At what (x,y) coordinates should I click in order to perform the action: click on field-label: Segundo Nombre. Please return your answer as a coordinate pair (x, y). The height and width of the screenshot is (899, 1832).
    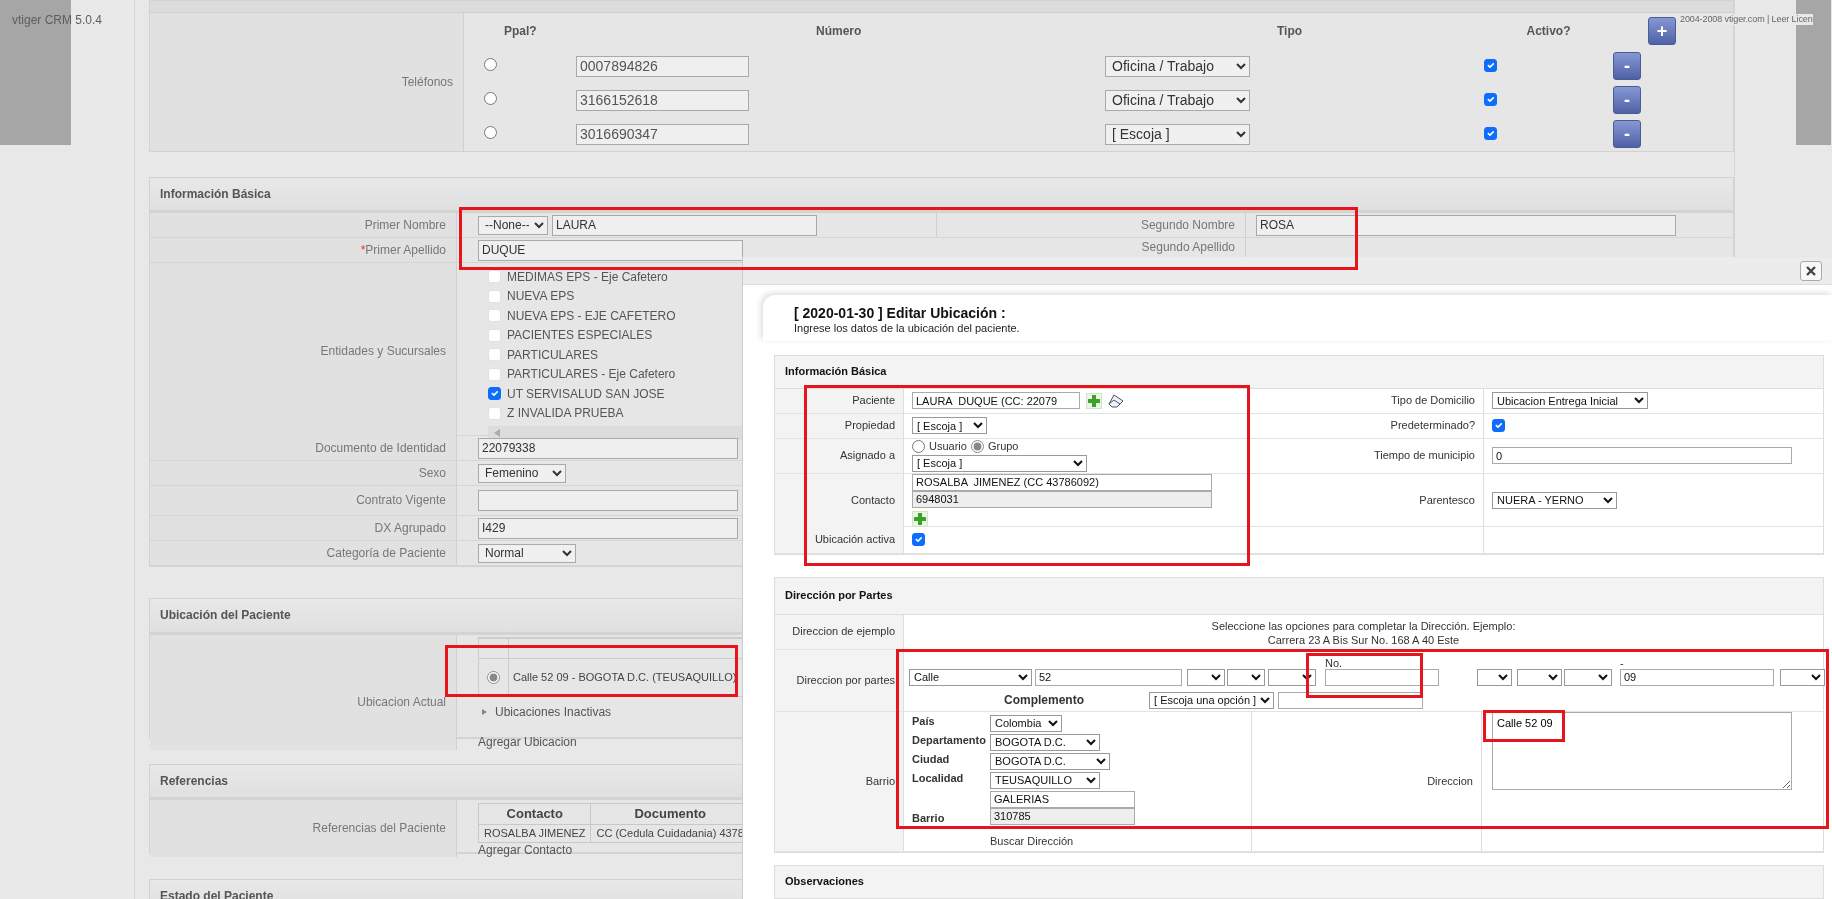
    Looking at the image, I should click on (1187, 225).